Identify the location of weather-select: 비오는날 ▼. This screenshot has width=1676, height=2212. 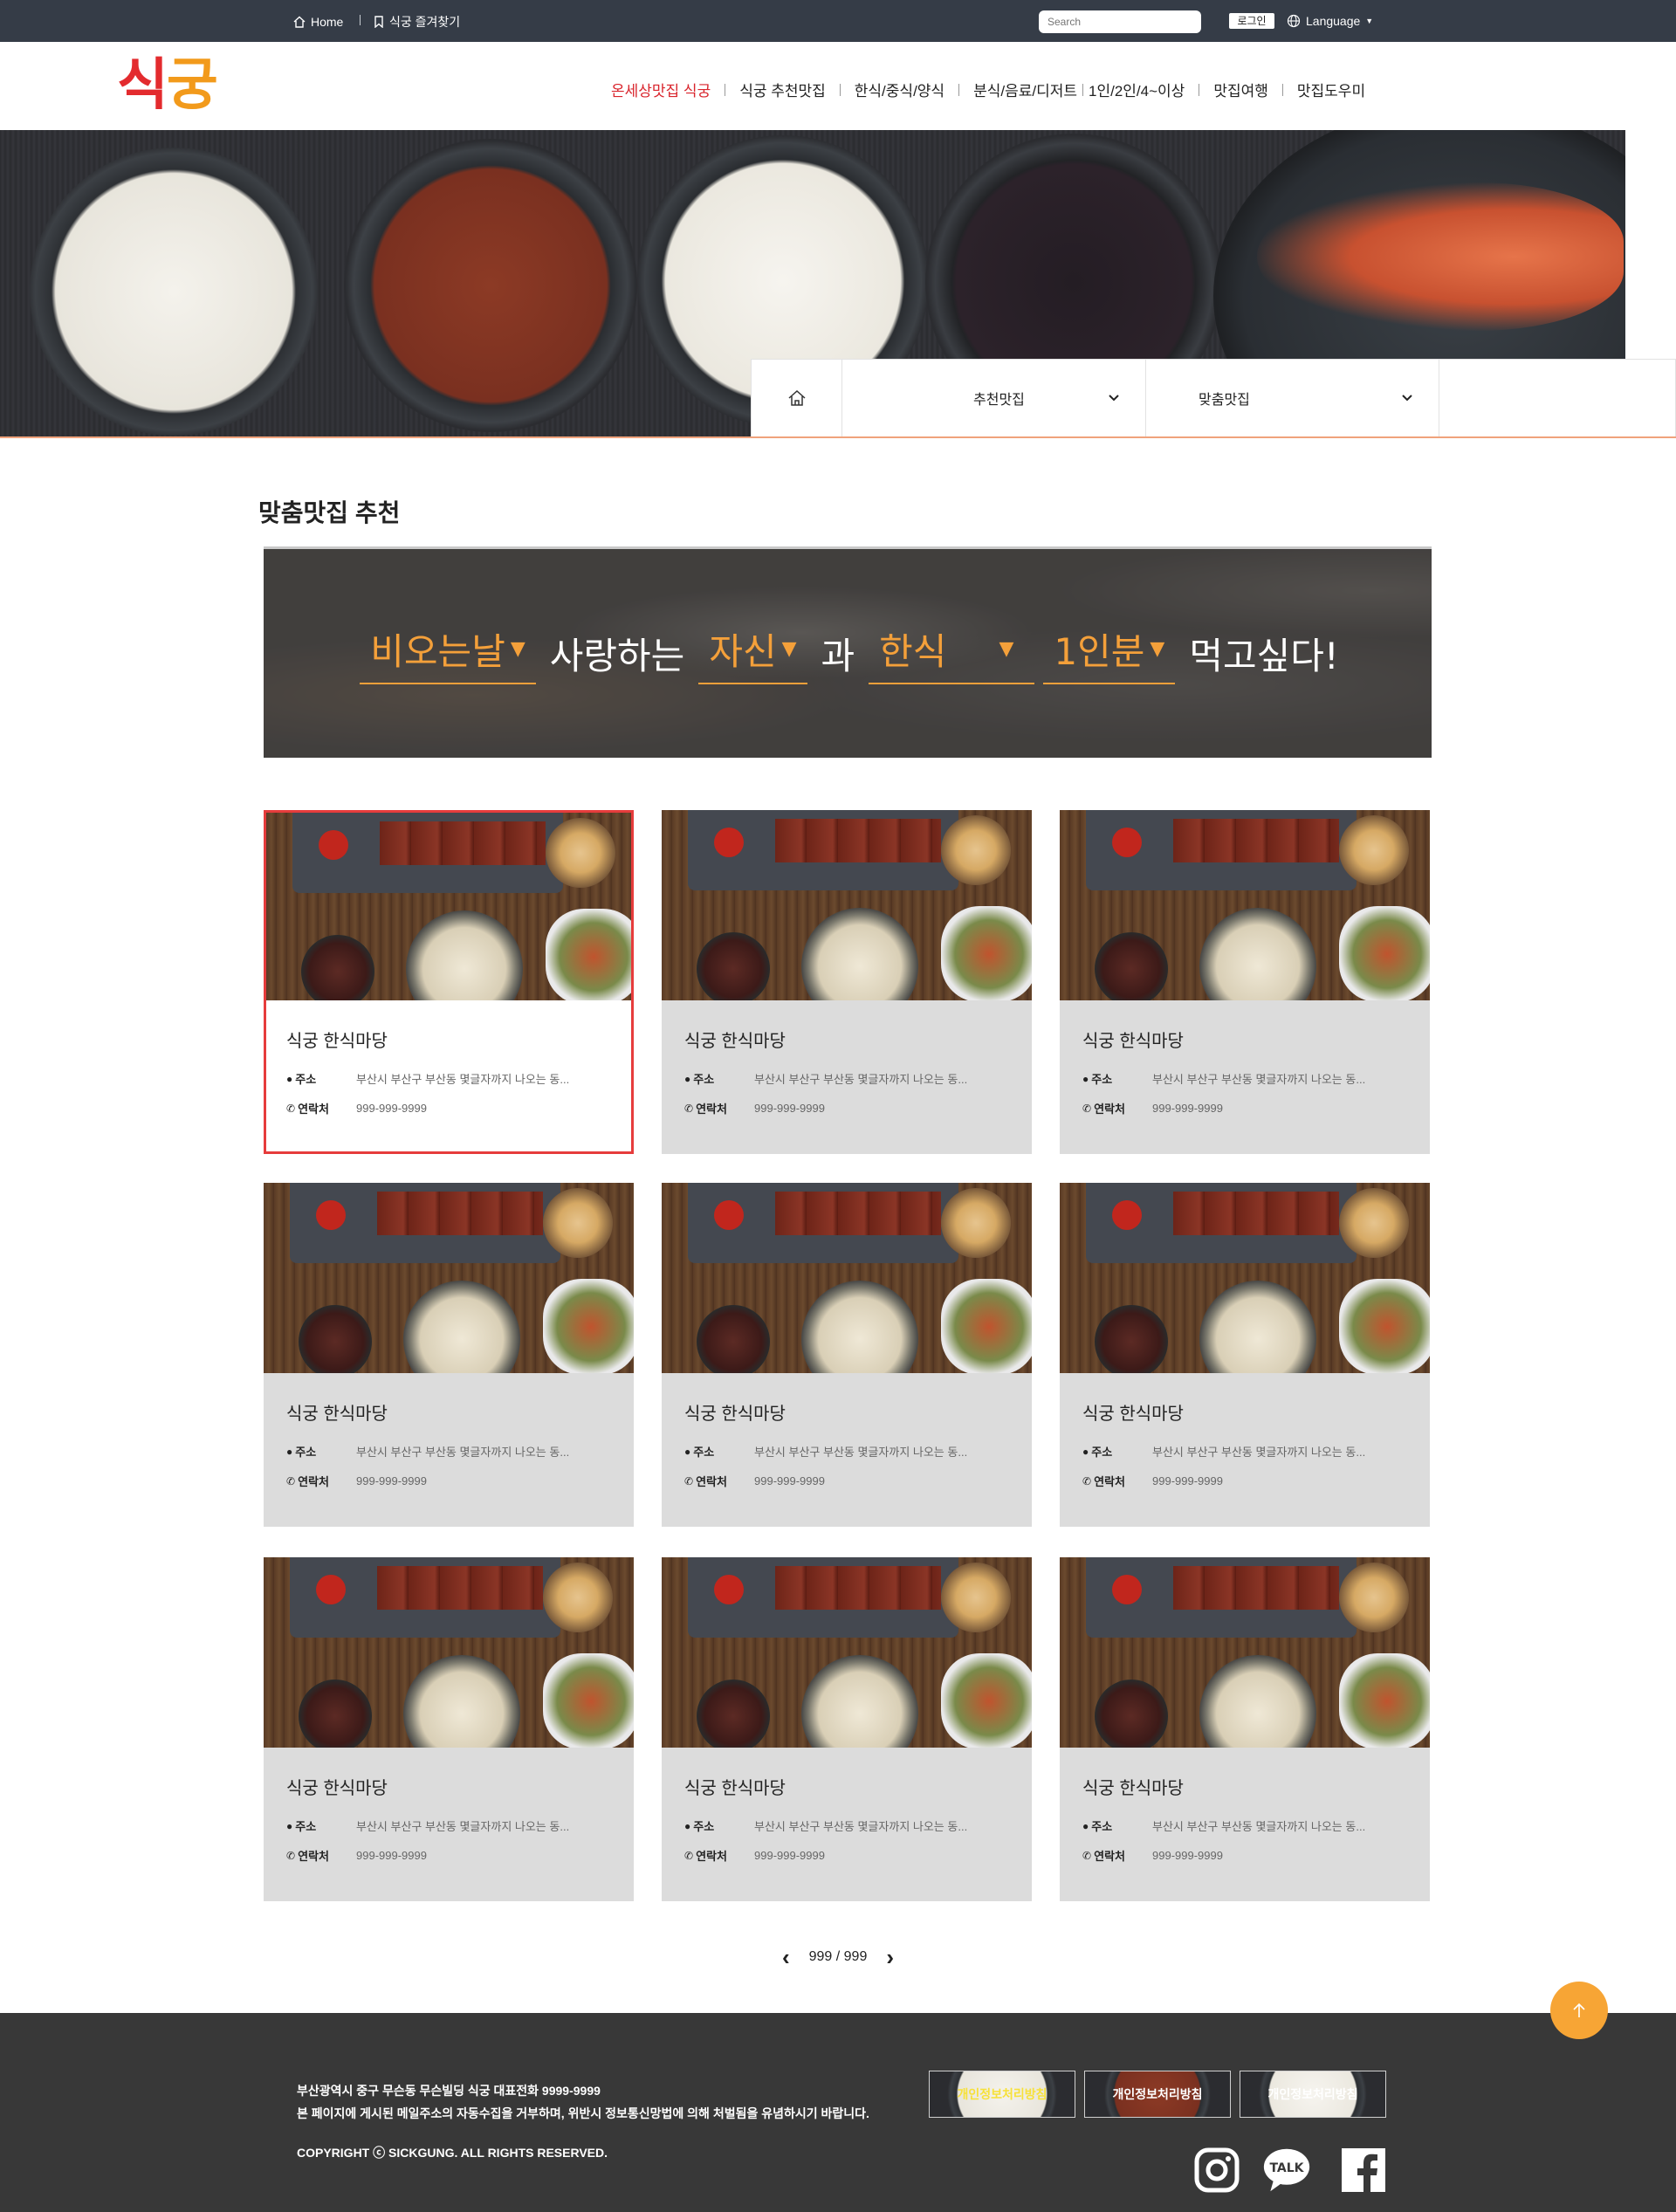
(448, 653).